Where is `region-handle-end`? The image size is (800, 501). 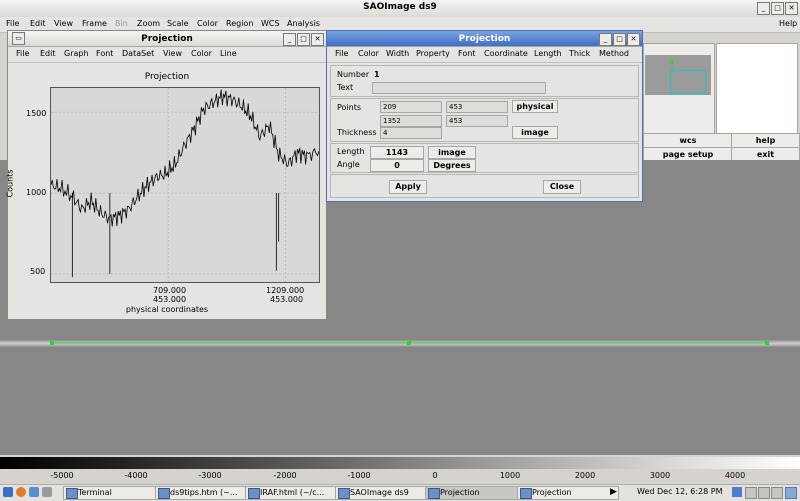 region-handle-end is located at coordinates (767, 343).